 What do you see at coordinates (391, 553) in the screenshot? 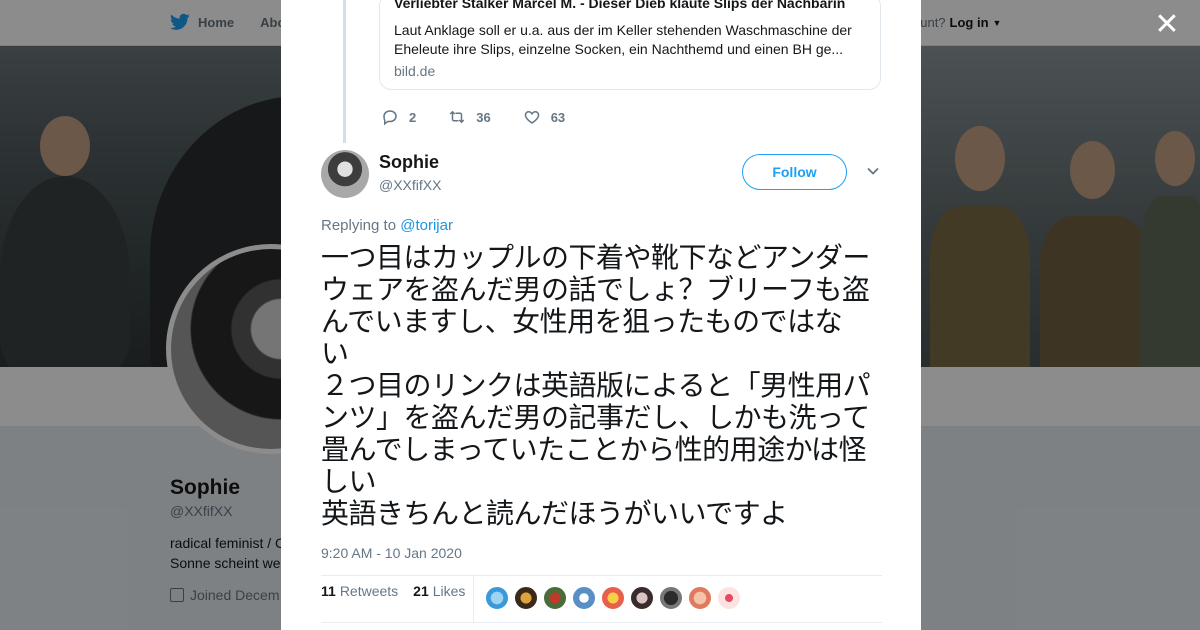
I see `tweet-timestamp: 9:20 AM - 10 Jan 2020` at bounding box center [391, 553].